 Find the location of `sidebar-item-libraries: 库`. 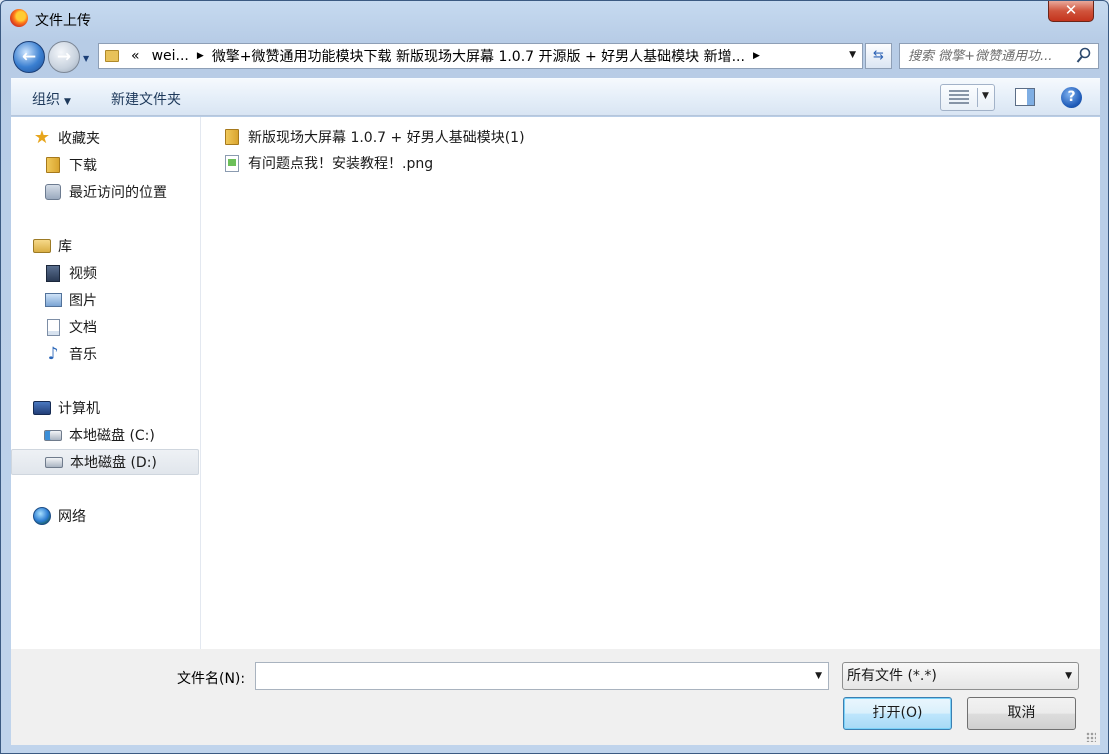

sidebar-item-libraries: 库 is located at coordinates (105, 246).